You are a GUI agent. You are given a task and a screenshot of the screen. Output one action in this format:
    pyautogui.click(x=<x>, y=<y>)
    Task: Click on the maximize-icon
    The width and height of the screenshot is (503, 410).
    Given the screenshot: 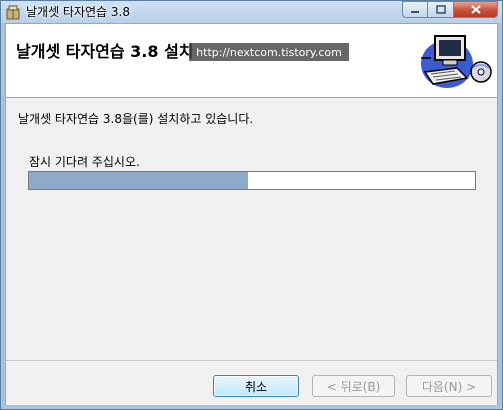 What is the action you would take?
    pyautogui.click(x=440, y=9)
    